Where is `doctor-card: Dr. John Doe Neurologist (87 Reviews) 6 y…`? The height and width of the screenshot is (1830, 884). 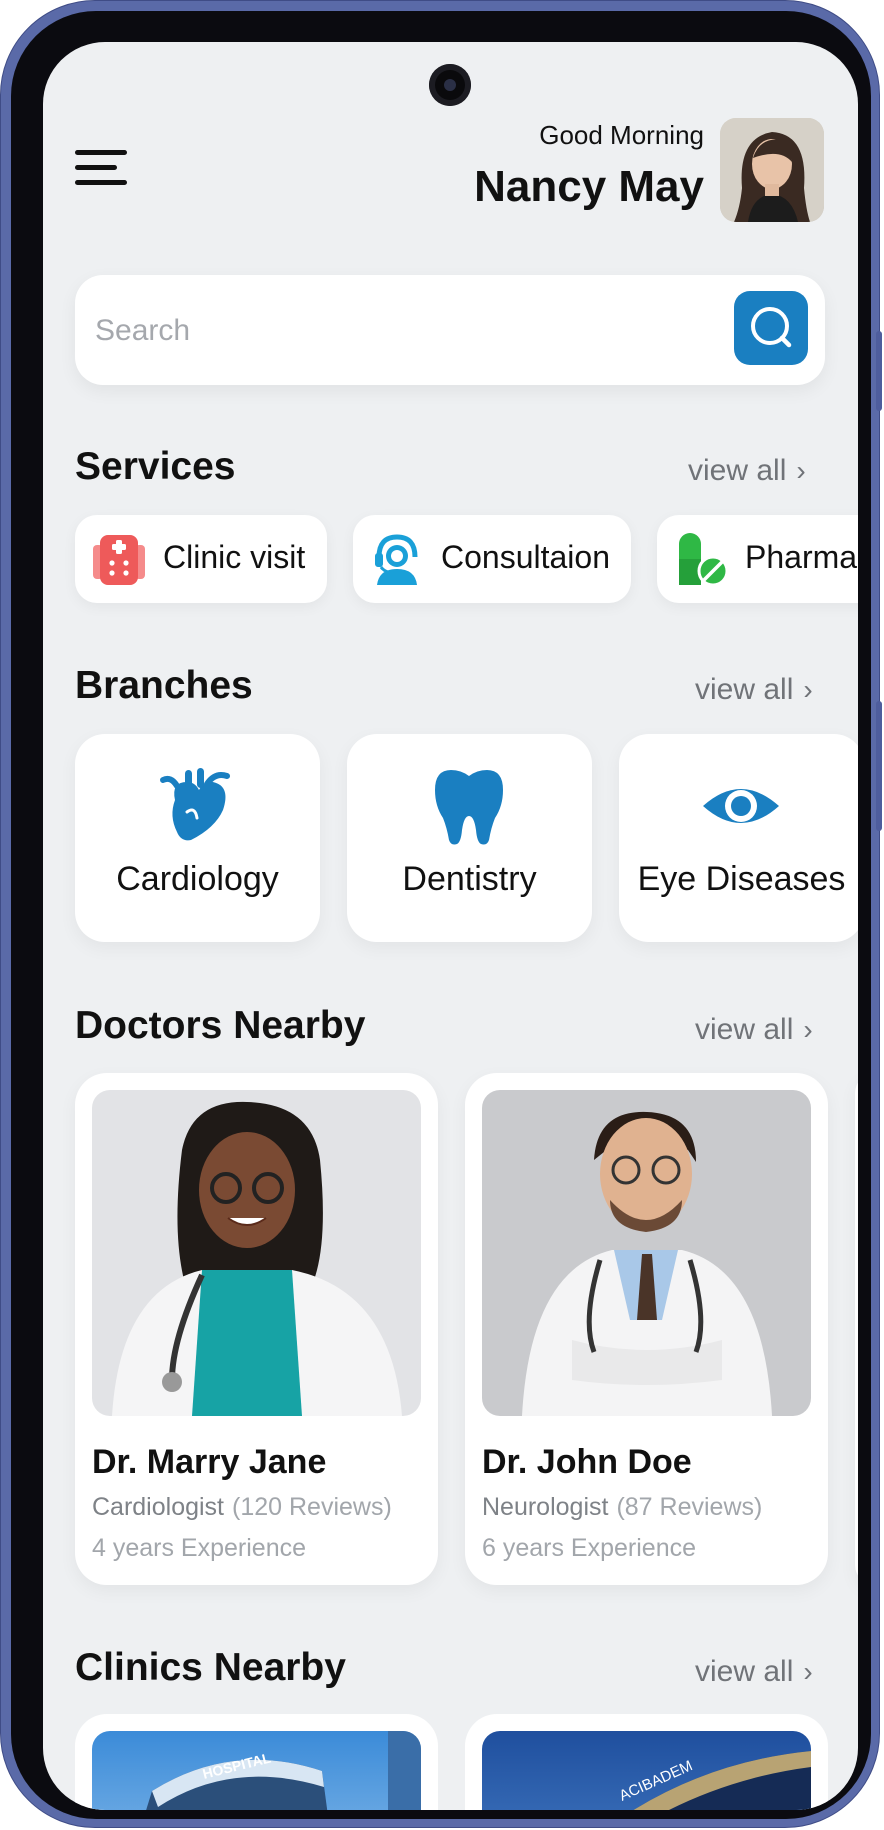 doctor-card: Dr. John Doe Neurologist (87 Reviews) 6 y… is located at coordinates (646, 1329).